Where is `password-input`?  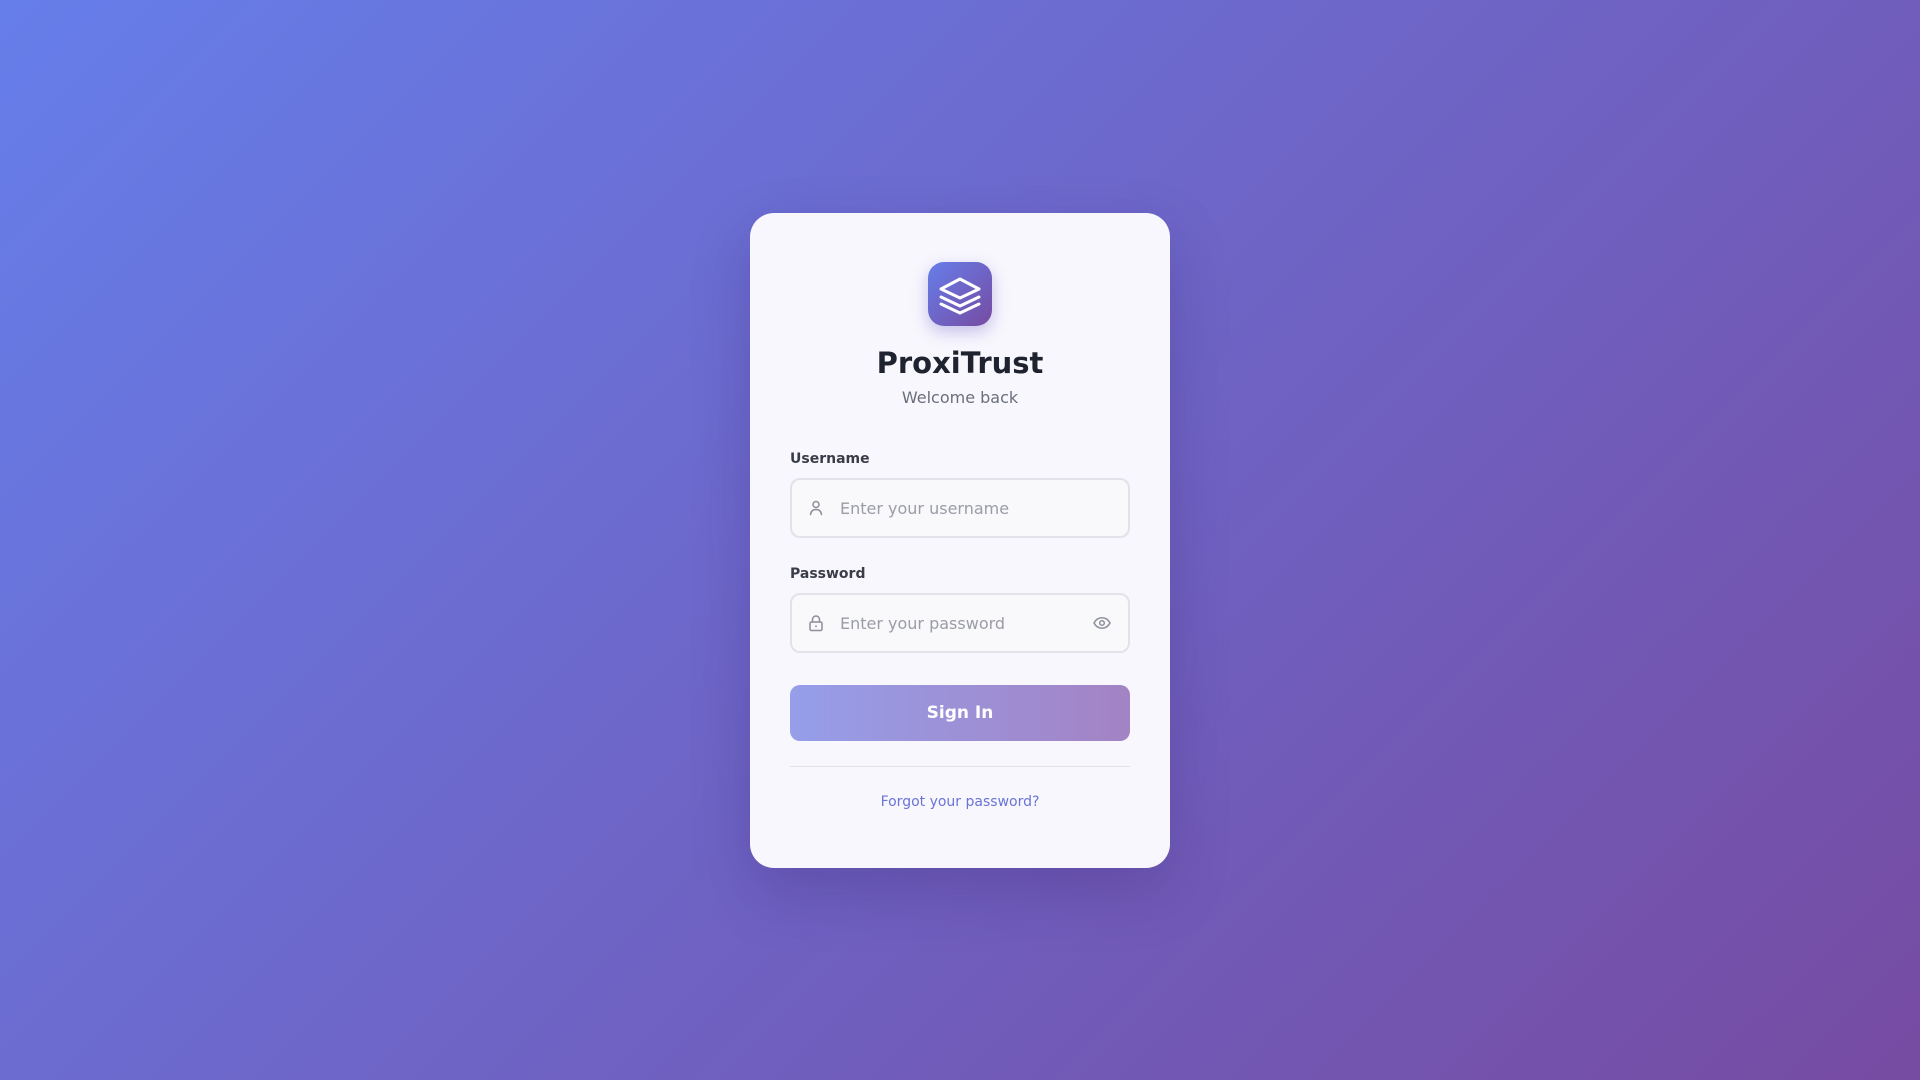 password-input is located at coordinates (960, 623).